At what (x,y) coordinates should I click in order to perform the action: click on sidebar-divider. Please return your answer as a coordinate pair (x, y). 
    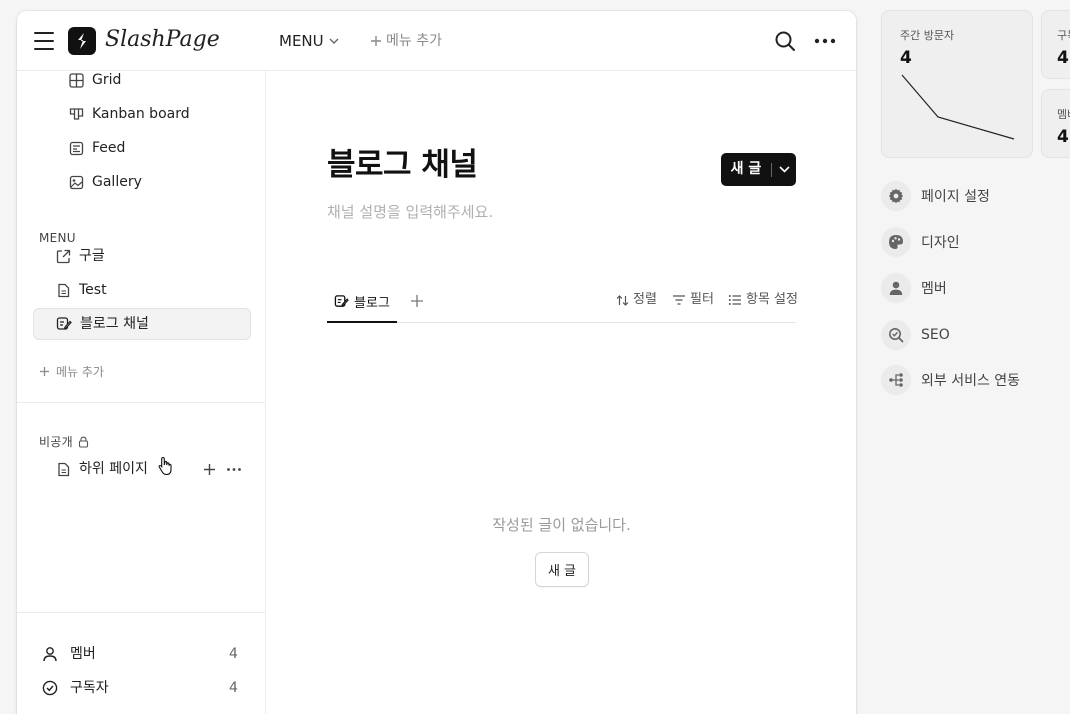
    Looking at the image, I should click on (141, 612).